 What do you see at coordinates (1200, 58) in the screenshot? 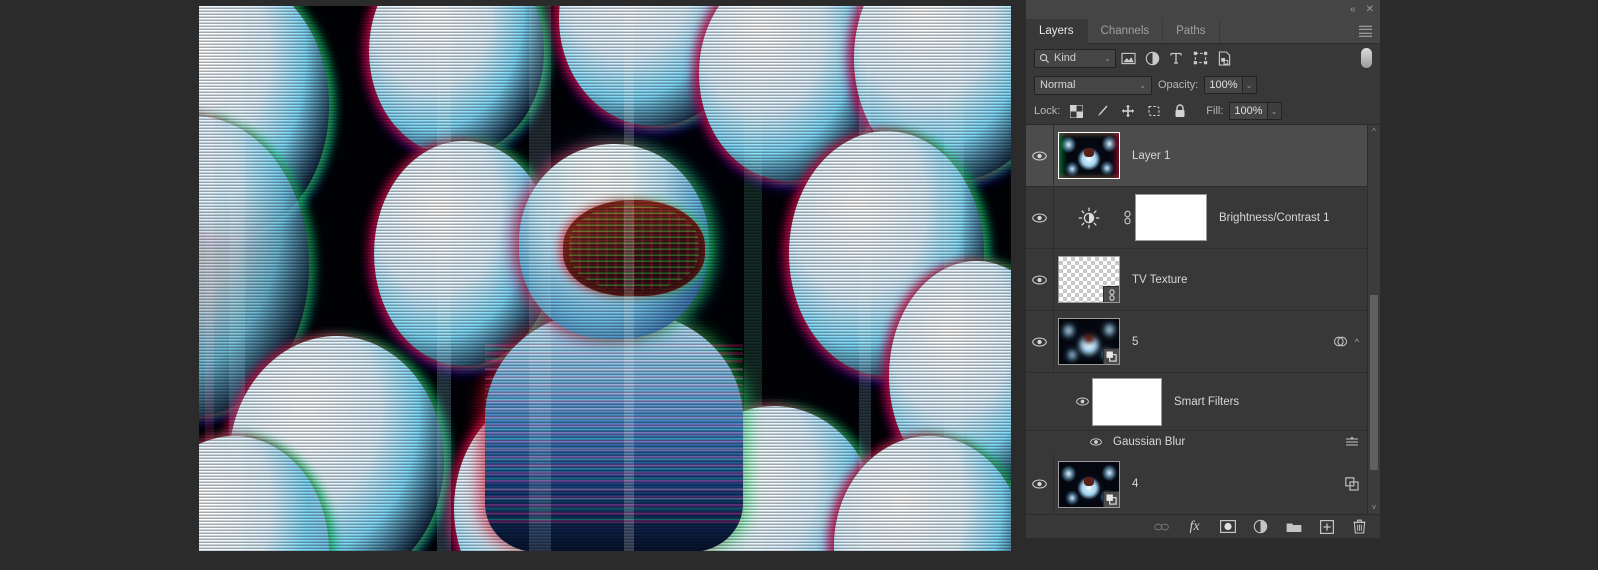
I see `shape-layer-filter-icon` at bounding box center [1200, 58].